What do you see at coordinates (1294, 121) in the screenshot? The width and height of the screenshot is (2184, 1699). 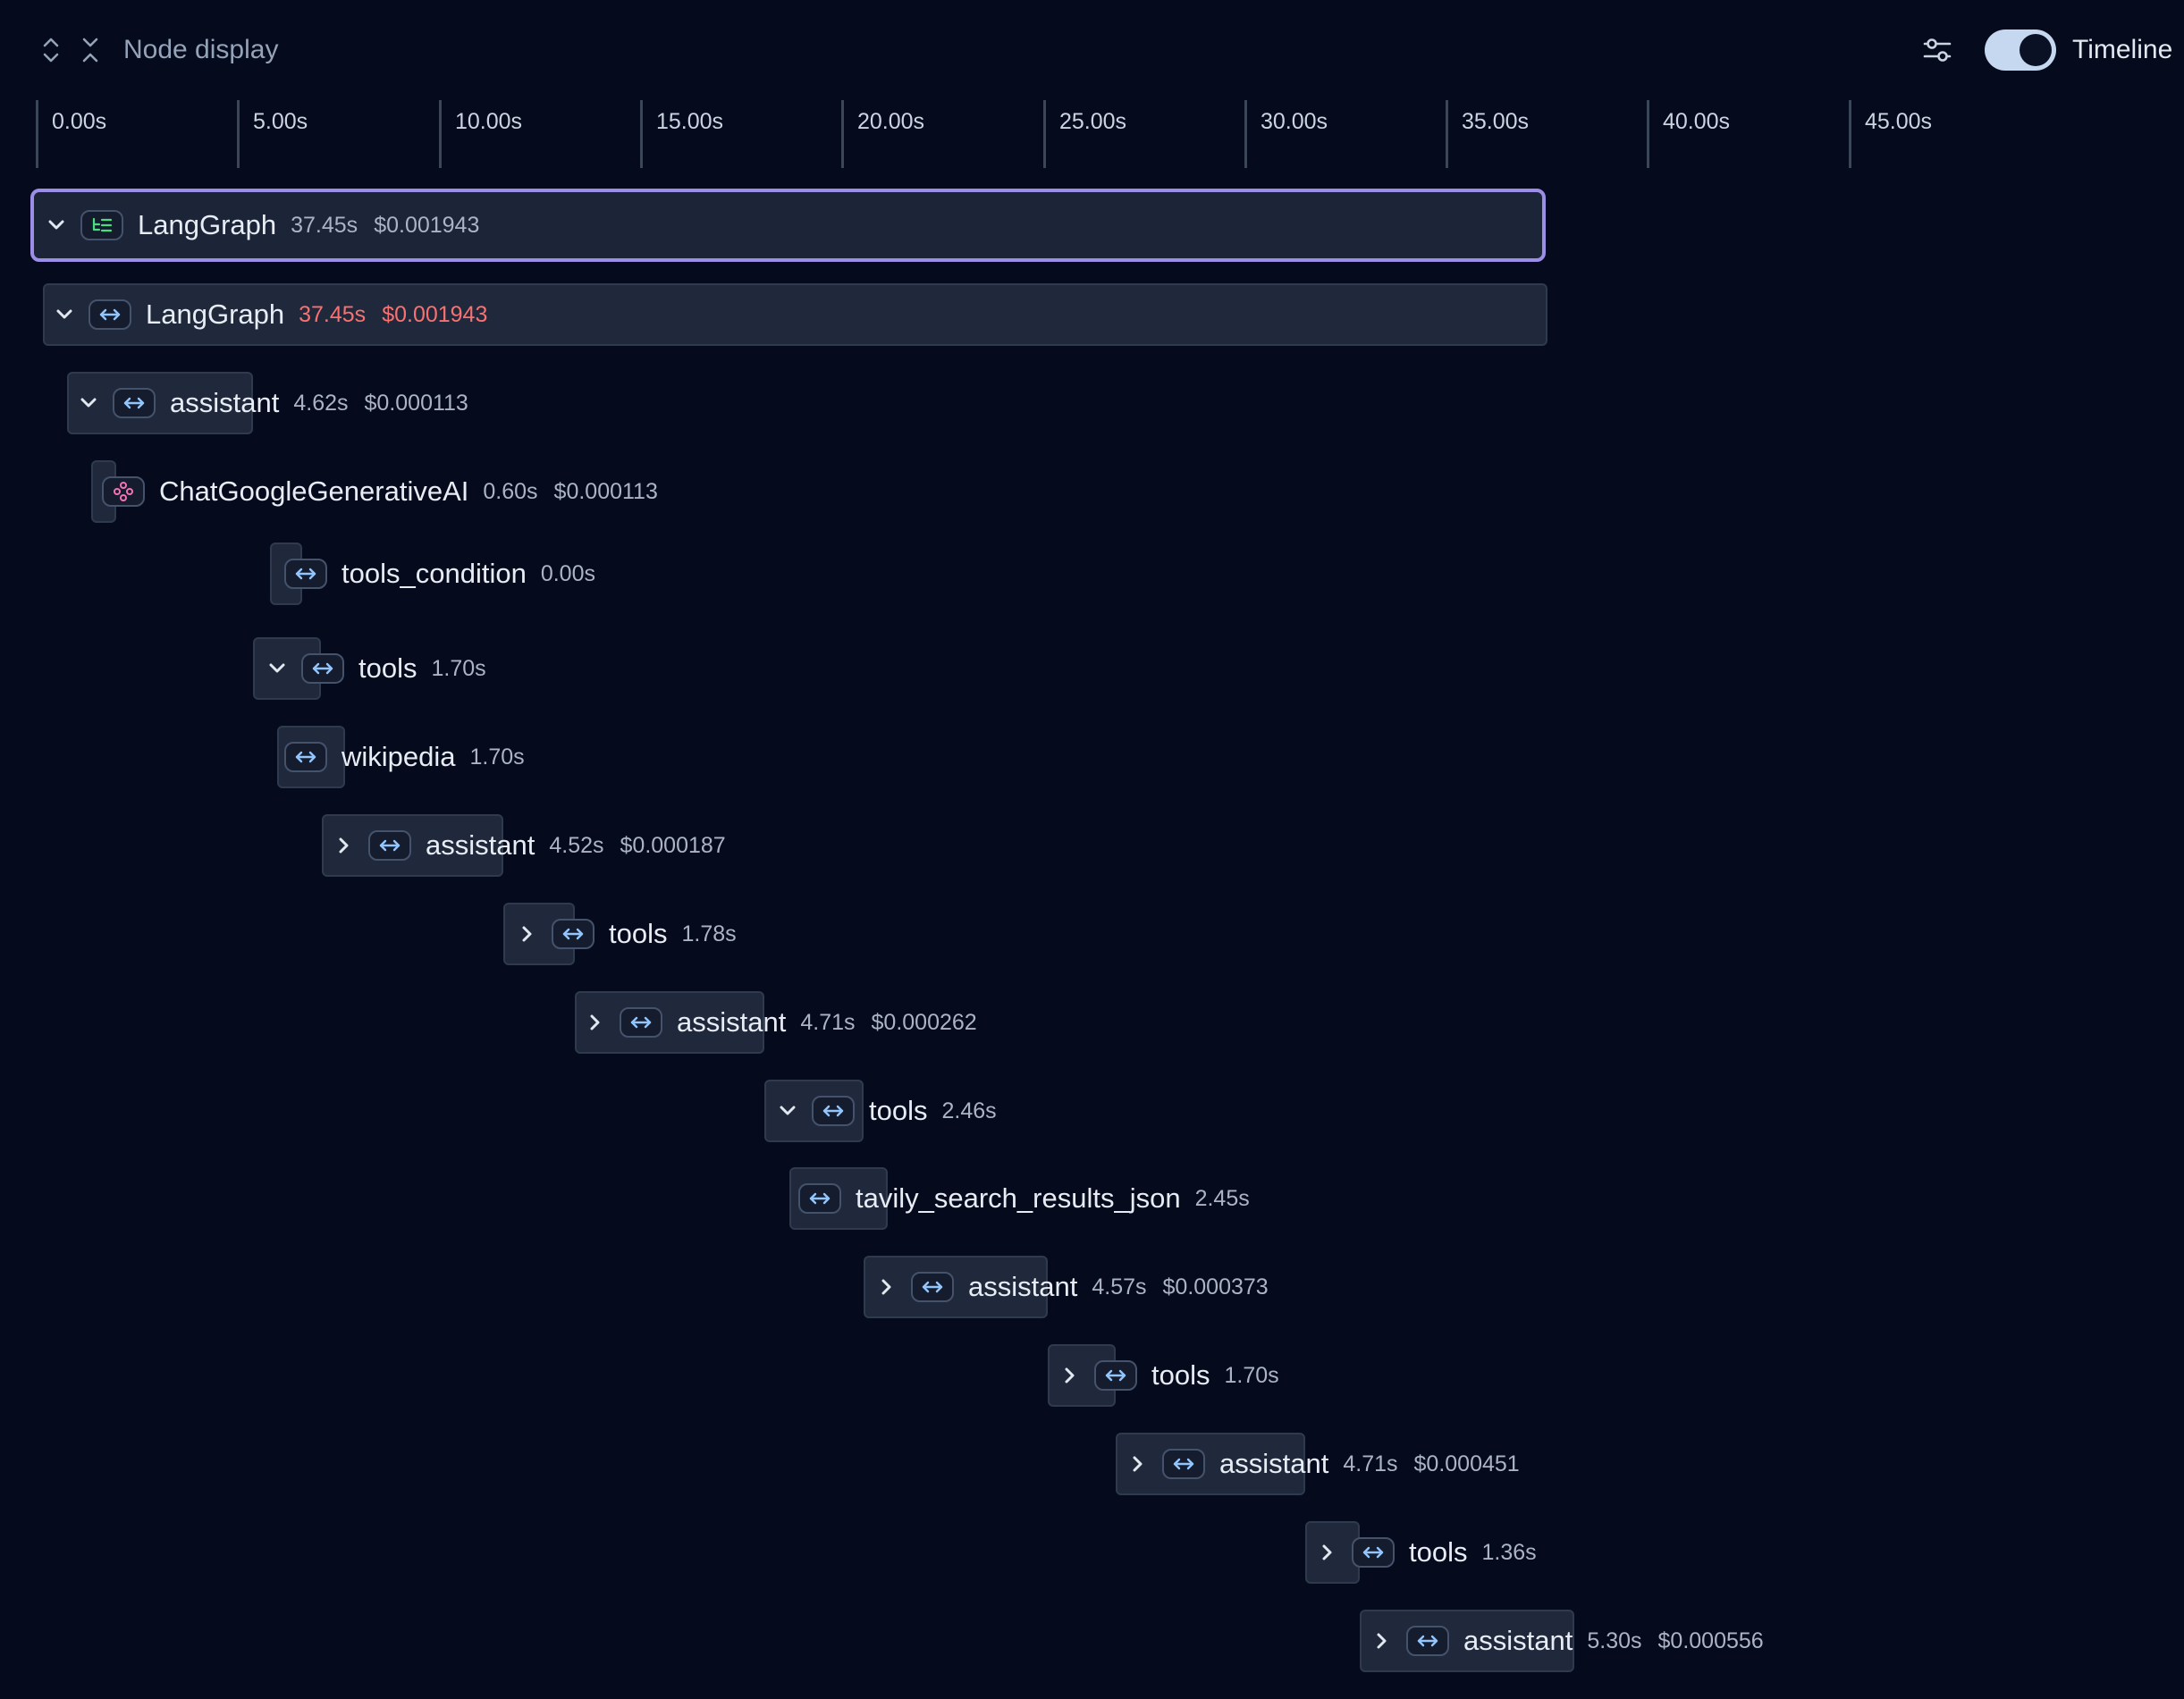 I see `ruler-tick-label: 30.00s` at bounding box center [1294, 121].